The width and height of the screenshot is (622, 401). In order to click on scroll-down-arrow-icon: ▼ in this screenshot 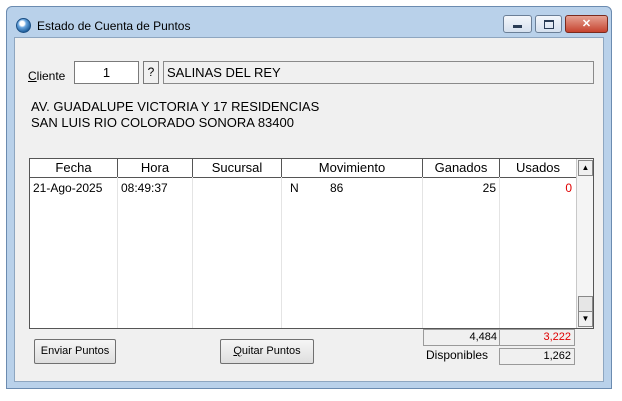, I will do `click(585, 319)`.